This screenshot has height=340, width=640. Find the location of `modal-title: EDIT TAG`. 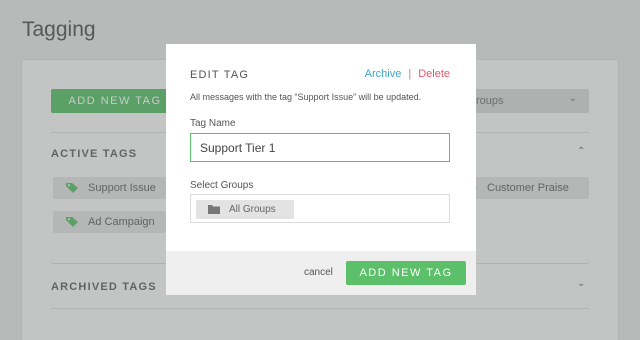

modal-title: EDIT TAG is located at coordinates (220, 75).